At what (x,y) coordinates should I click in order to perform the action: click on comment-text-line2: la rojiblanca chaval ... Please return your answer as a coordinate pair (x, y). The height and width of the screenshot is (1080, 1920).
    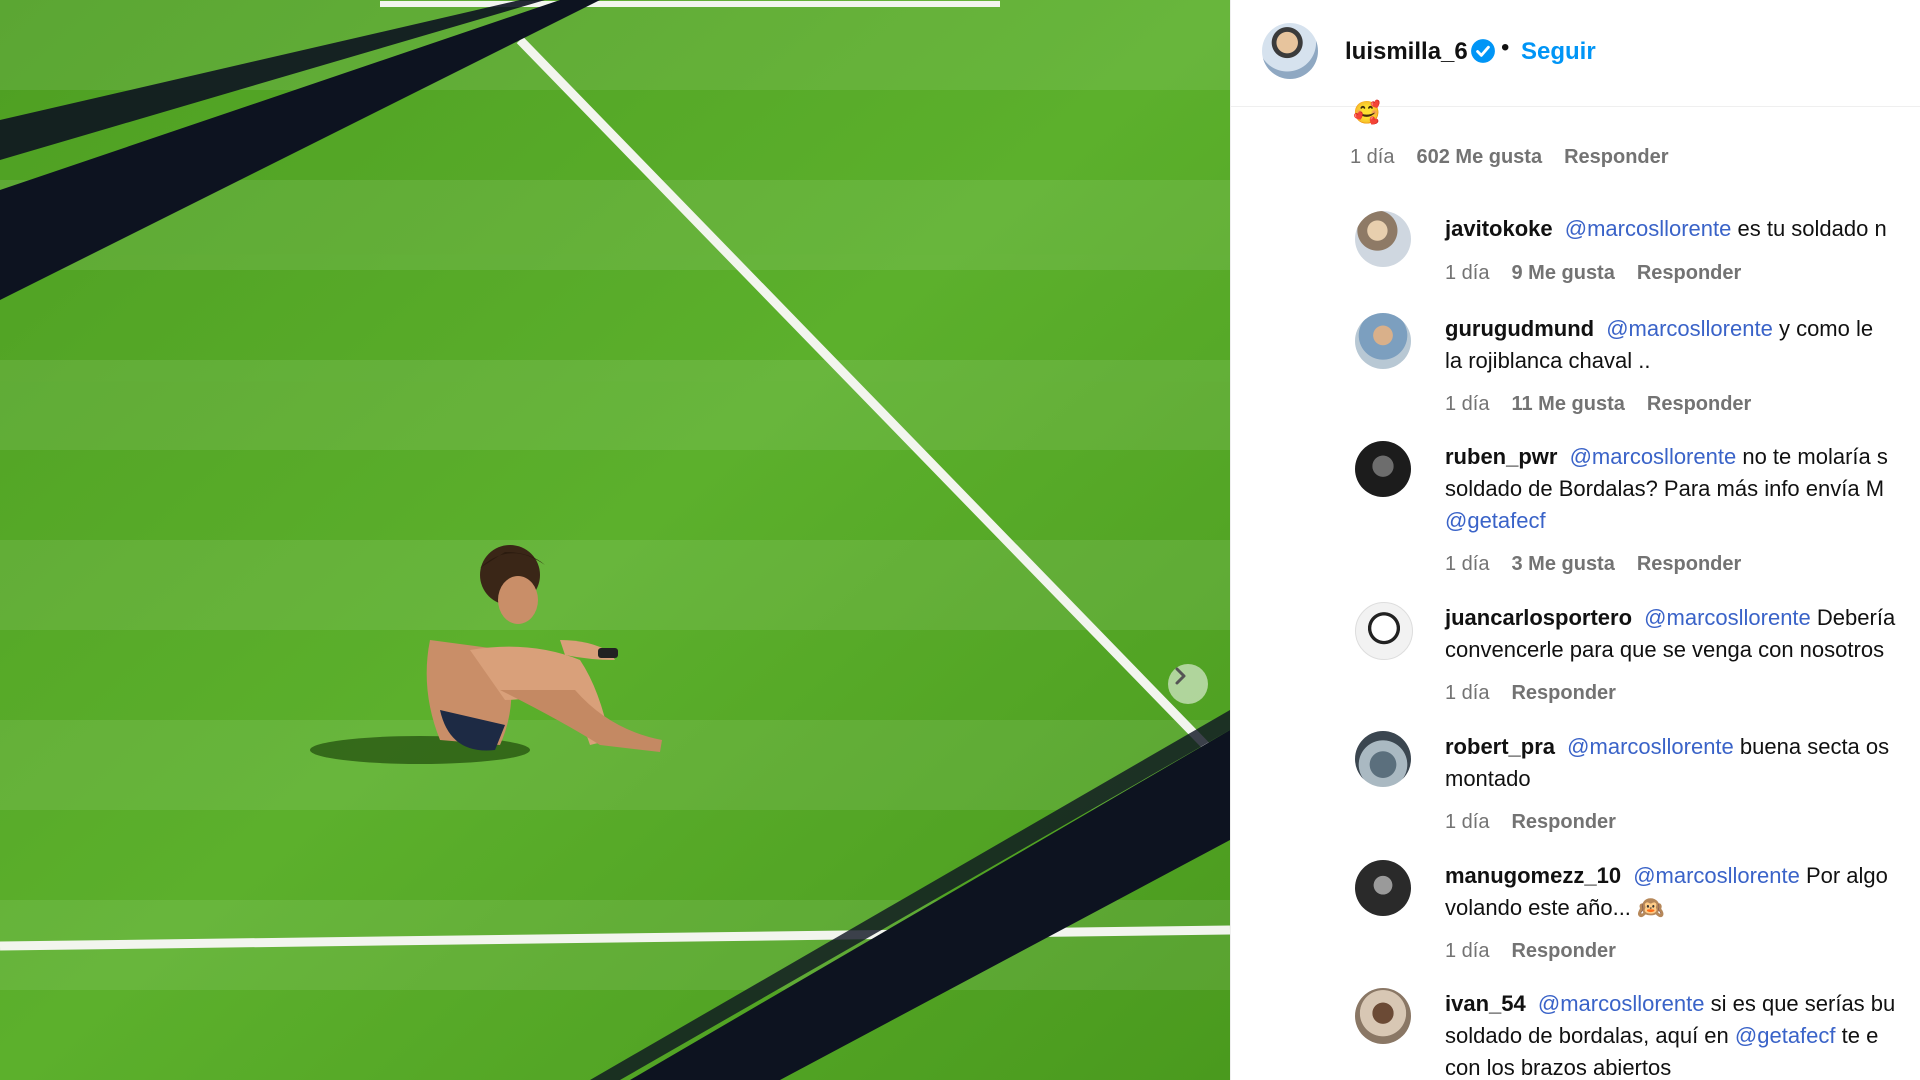
    Looking at the image, I should click on (1548, 360).